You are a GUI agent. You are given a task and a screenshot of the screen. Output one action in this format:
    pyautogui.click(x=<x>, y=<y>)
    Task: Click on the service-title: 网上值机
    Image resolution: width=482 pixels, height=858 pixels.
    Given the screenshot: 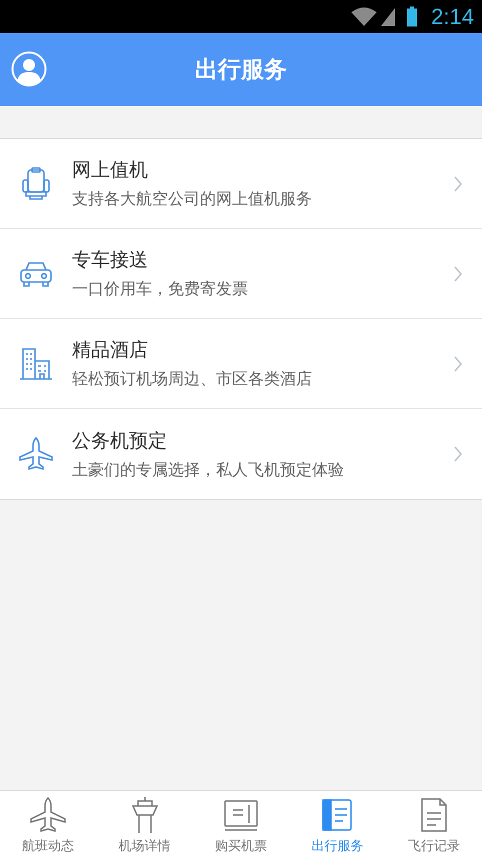 What is the action you would take?
    pyautogui.click(x=110, y=170)
    